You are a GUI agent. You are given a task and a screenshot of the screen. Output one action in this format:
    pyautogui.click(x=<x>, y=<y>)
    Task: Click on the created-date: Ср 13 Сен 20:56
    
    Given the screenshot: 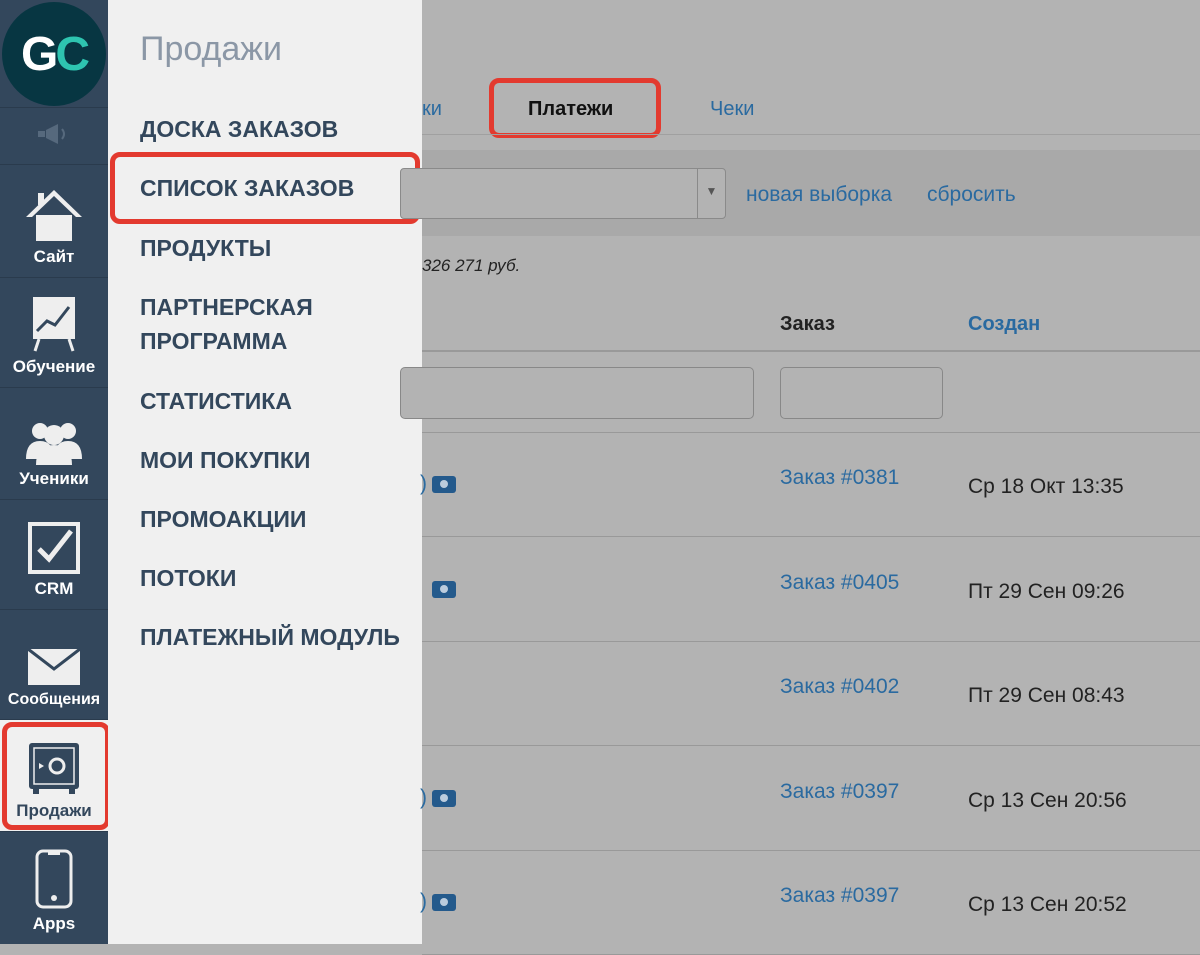 What is the action you would take?
    pyautogui.click(x=1047, y=800)
    